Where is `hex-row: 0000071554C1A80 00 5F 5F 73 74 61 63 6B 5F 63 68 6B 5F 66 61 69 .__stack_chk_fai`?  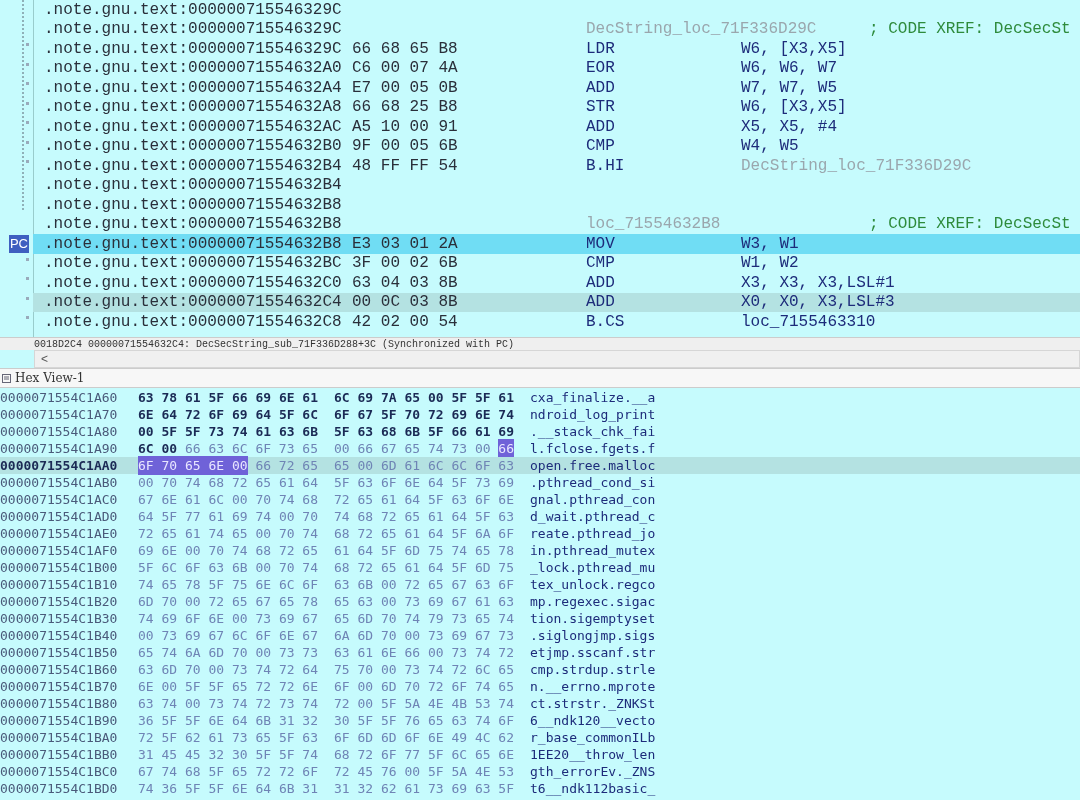 hex-row: 0000071554C1A80 00 5F 5F 73 74 61 63 6B 5F 63 68 6B 5F 66 61 69 .__stack_chk_fai is located at coordinates (540, 431).